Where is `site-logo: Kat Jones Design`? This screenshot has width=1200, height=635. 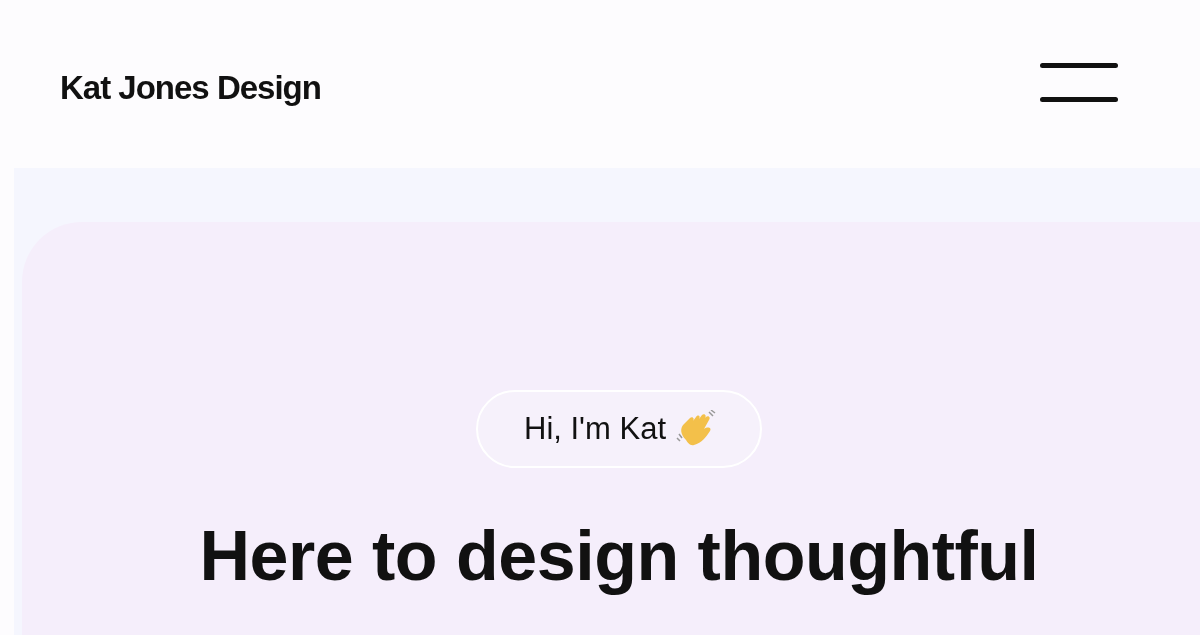 site-logo: Kat Jones Design is located at coordinates (190, 88).